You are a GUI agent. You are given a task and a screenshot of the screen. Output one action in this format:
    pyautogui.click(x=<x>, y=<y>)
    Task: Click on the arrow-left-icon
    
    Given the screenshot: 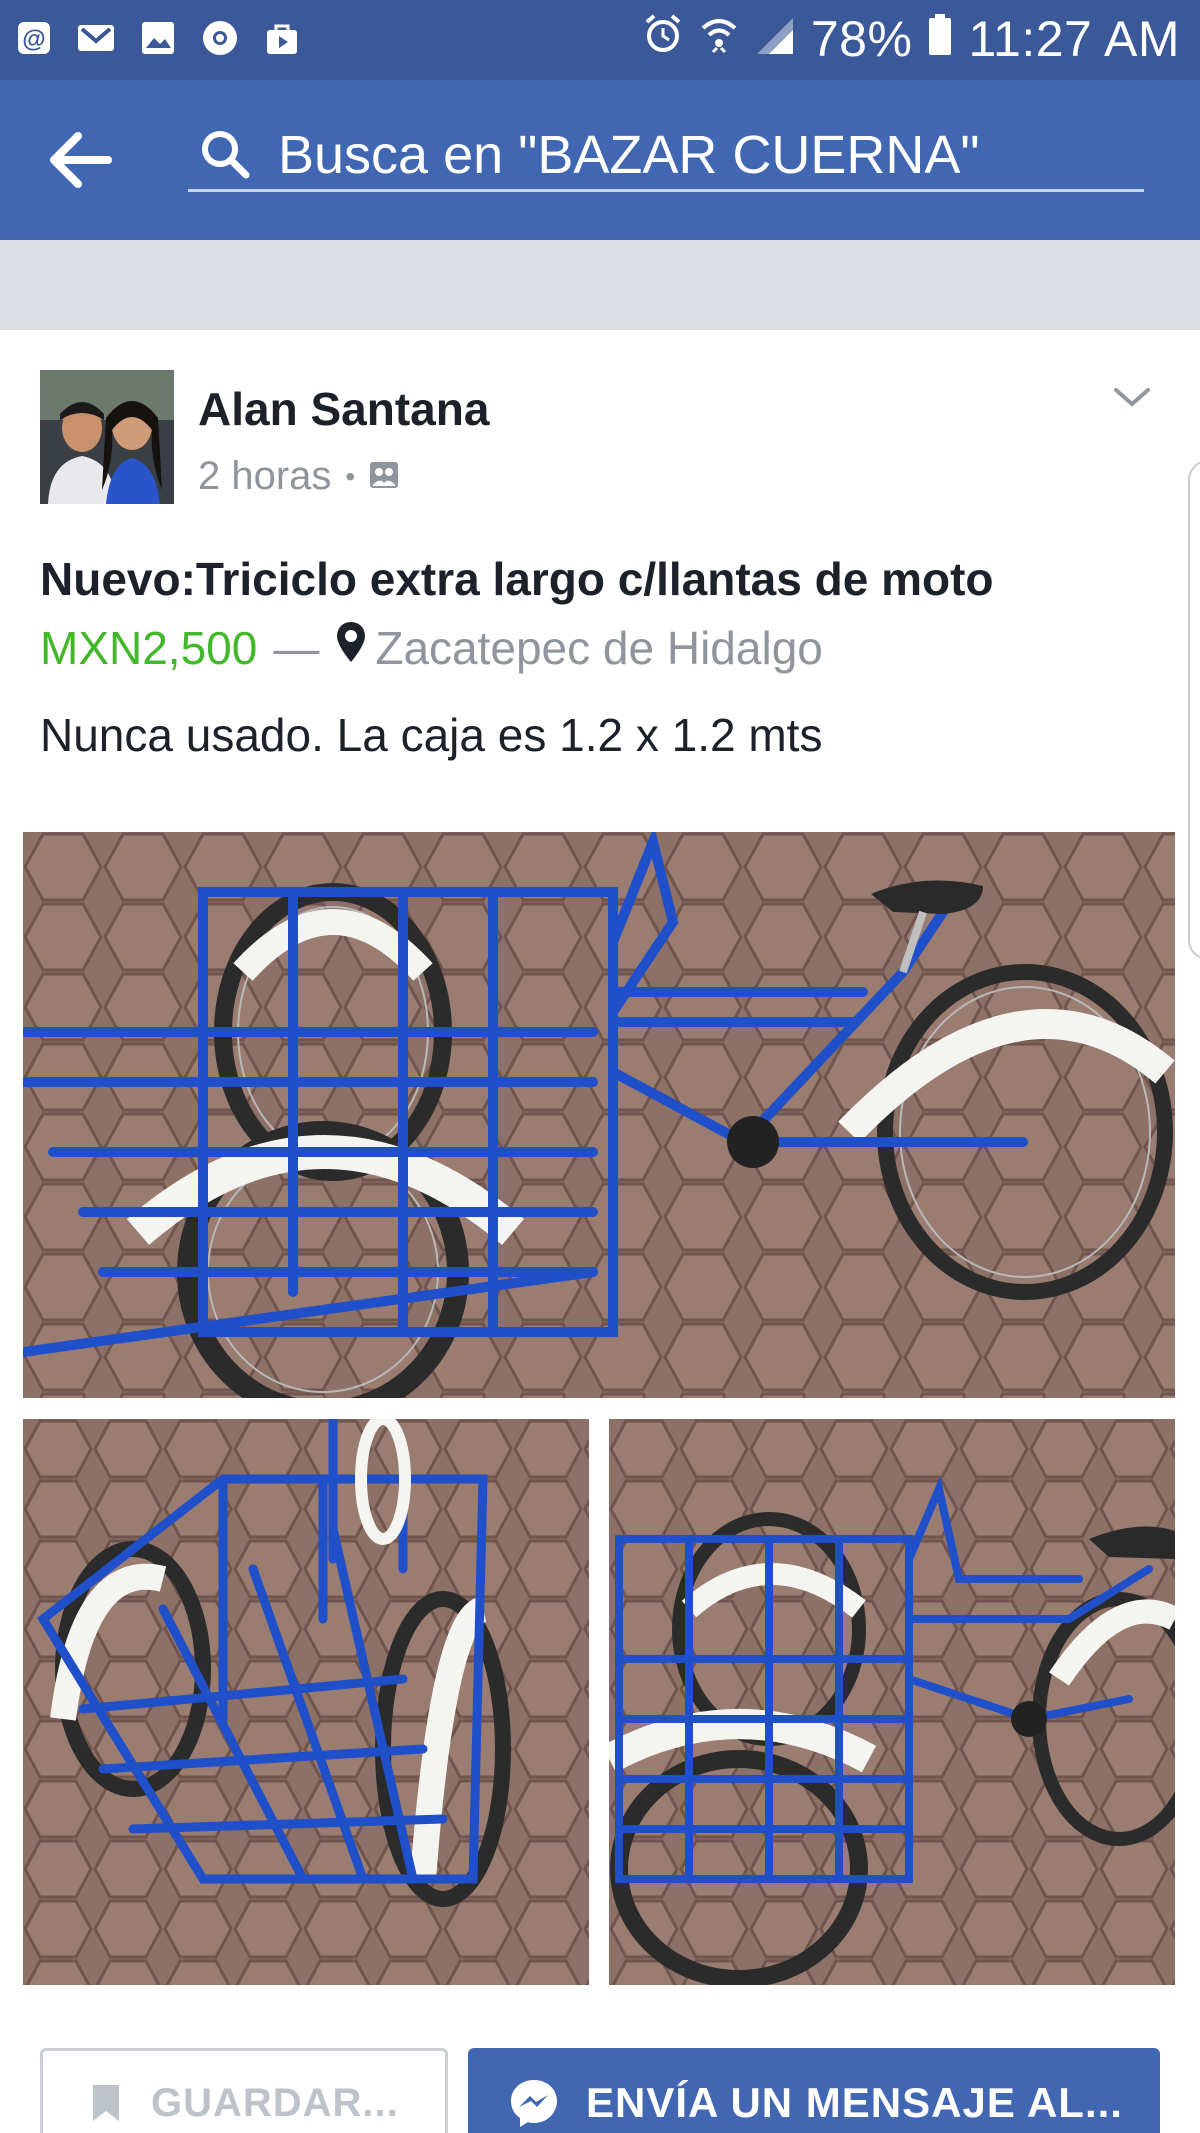 What is the action you would take?
    pyautogui.click(x=81, y=160)
    